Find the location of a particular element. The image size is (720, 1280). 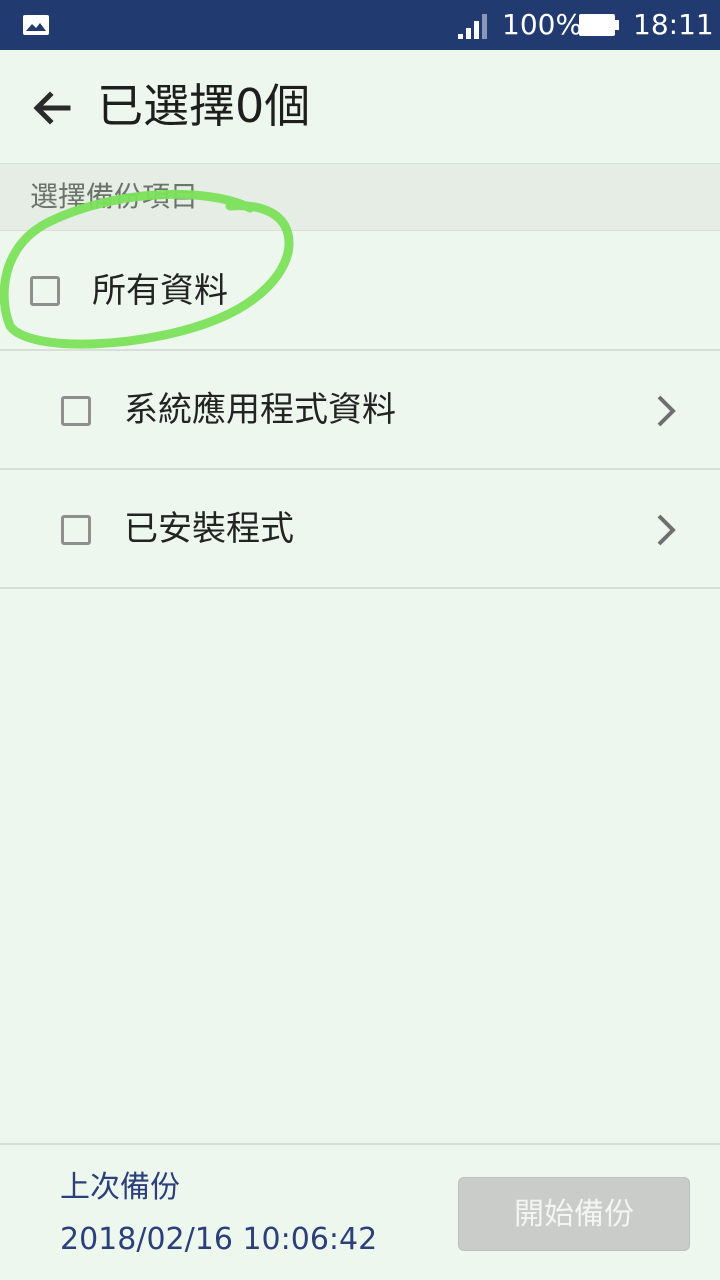

checkbox-system-app-data is located at coordinates (76, 411).